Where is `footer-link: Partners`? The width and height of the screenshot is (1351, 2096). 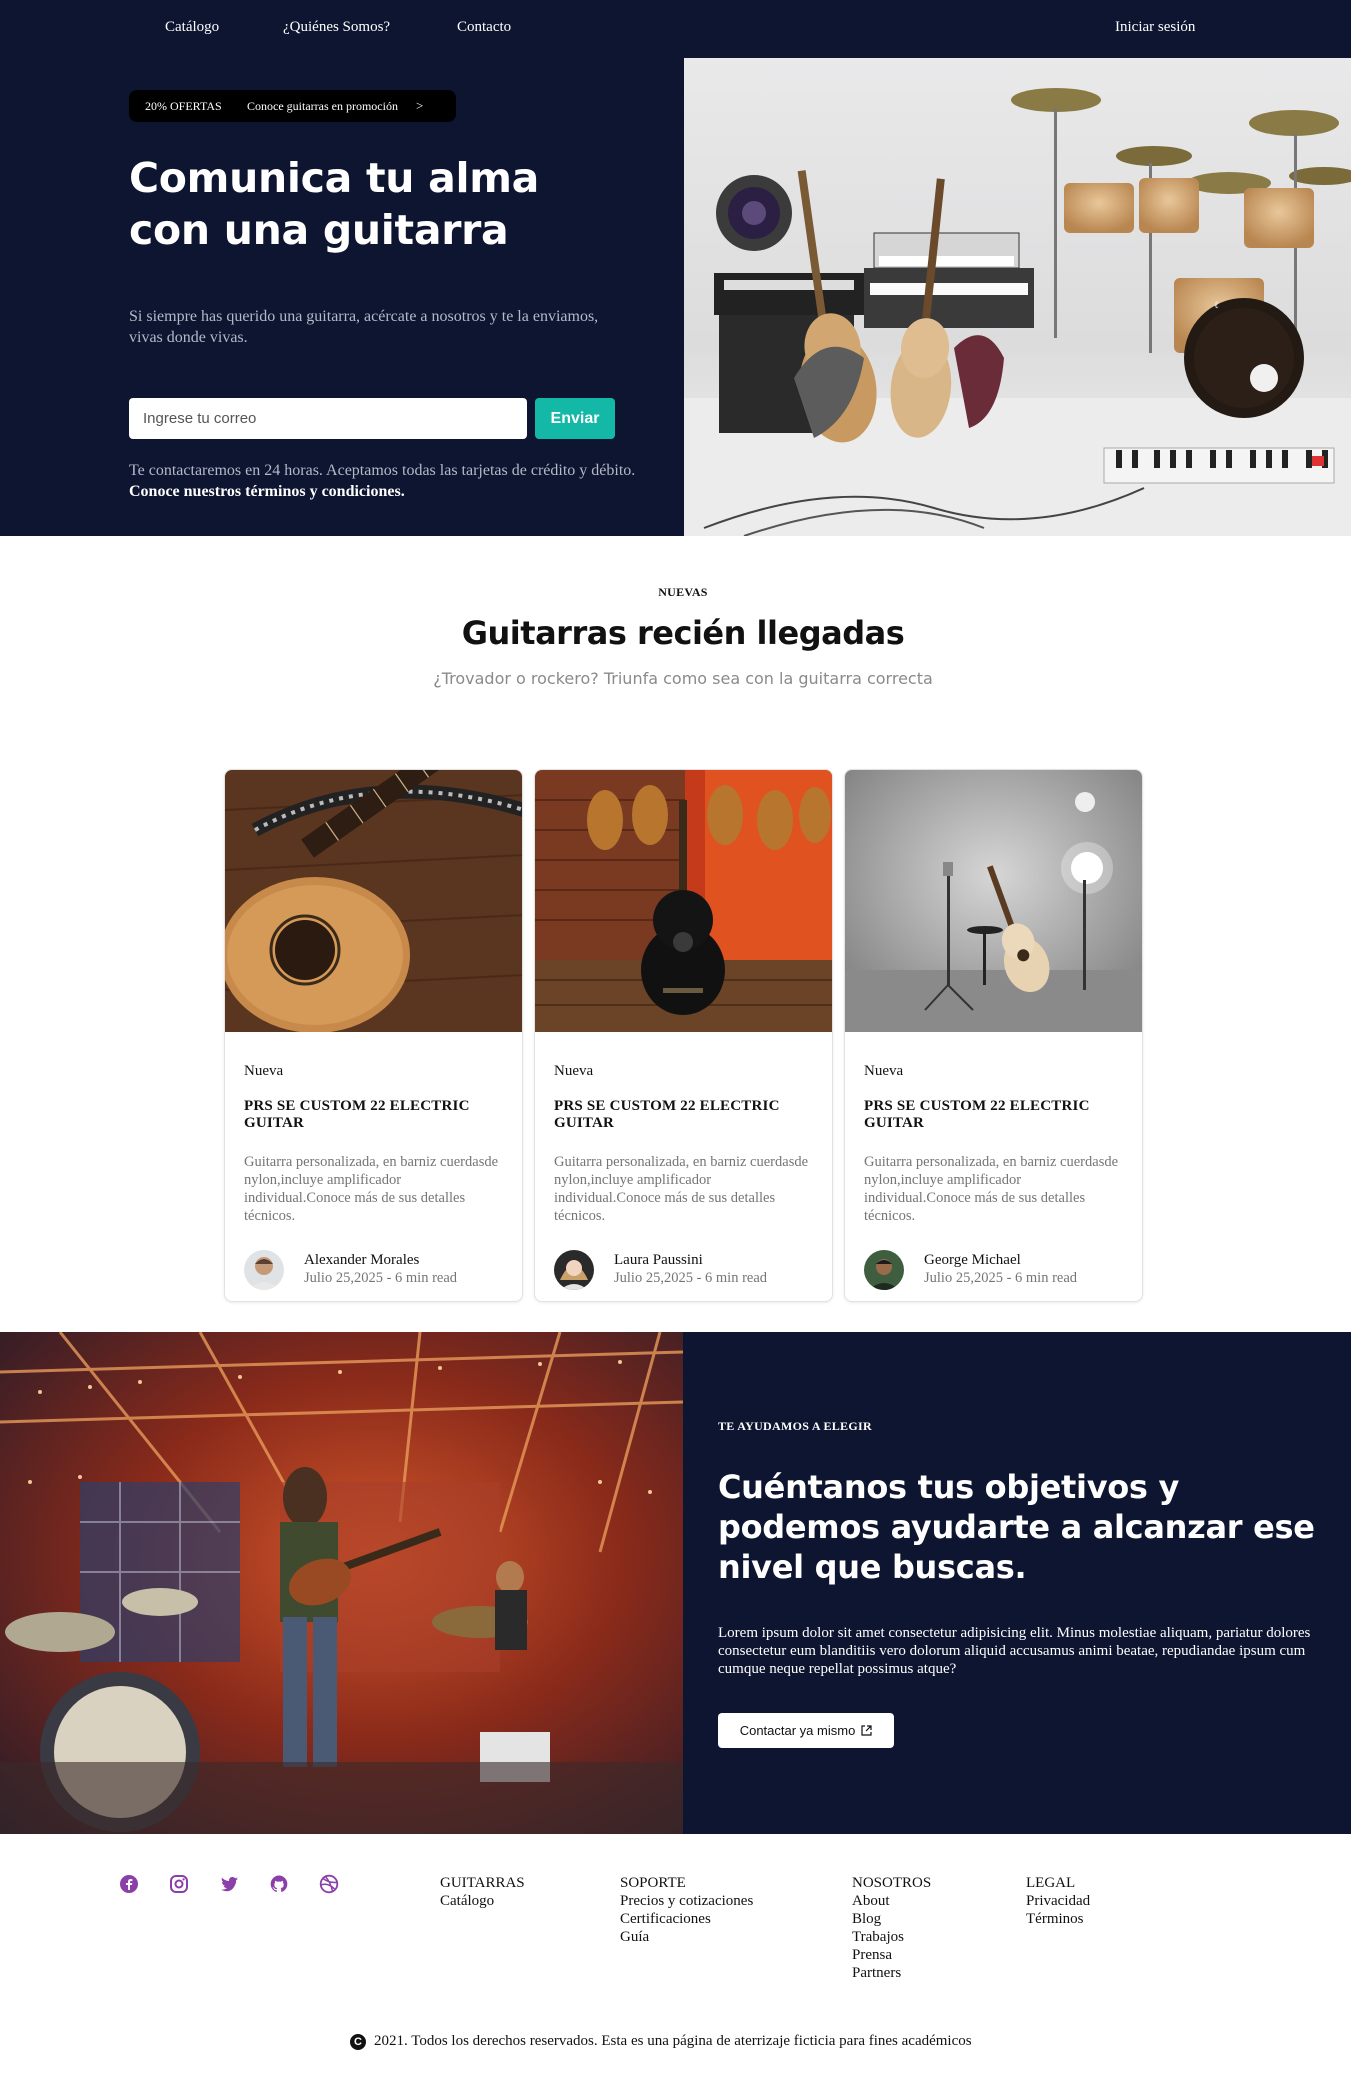 footer-link: Partners is located at coordinates (891, 1973).